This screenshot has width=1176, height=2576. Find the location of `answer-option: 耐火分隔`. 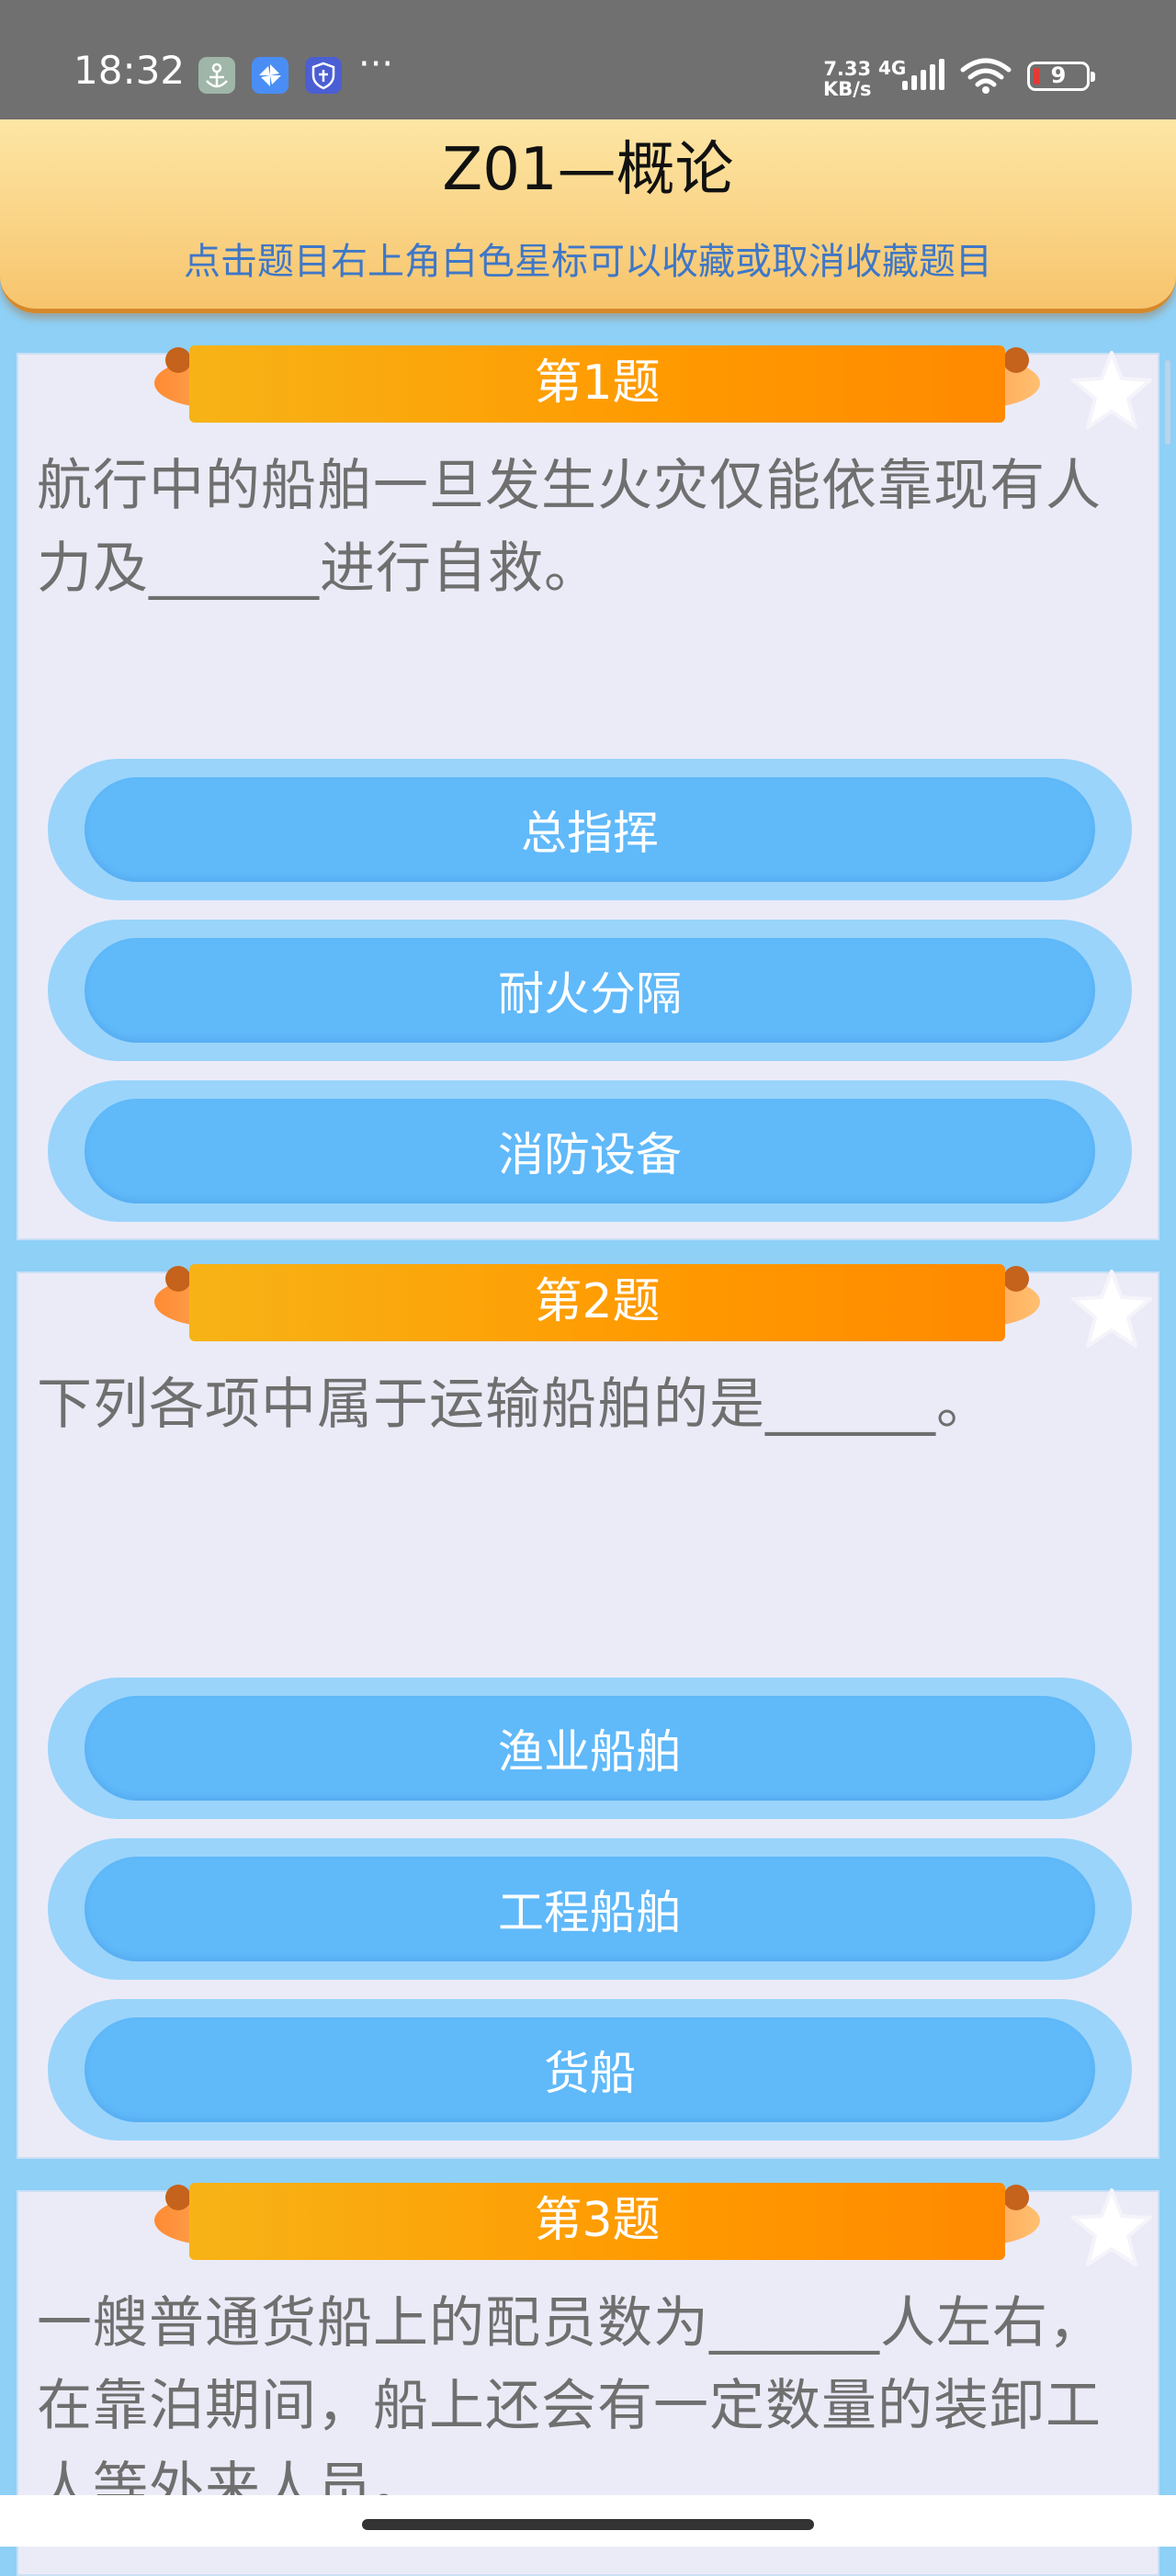

answer-option: 耐火分隔 is located at coordinates (590, 990).